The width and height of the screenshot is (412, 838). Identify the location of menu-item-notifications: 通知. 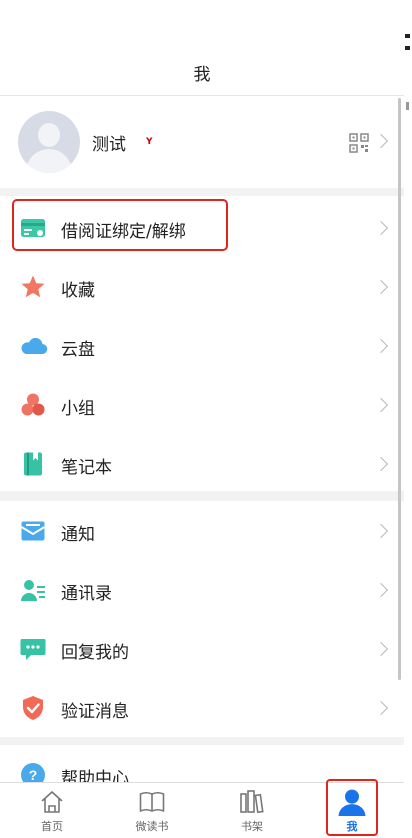
(202, 530).